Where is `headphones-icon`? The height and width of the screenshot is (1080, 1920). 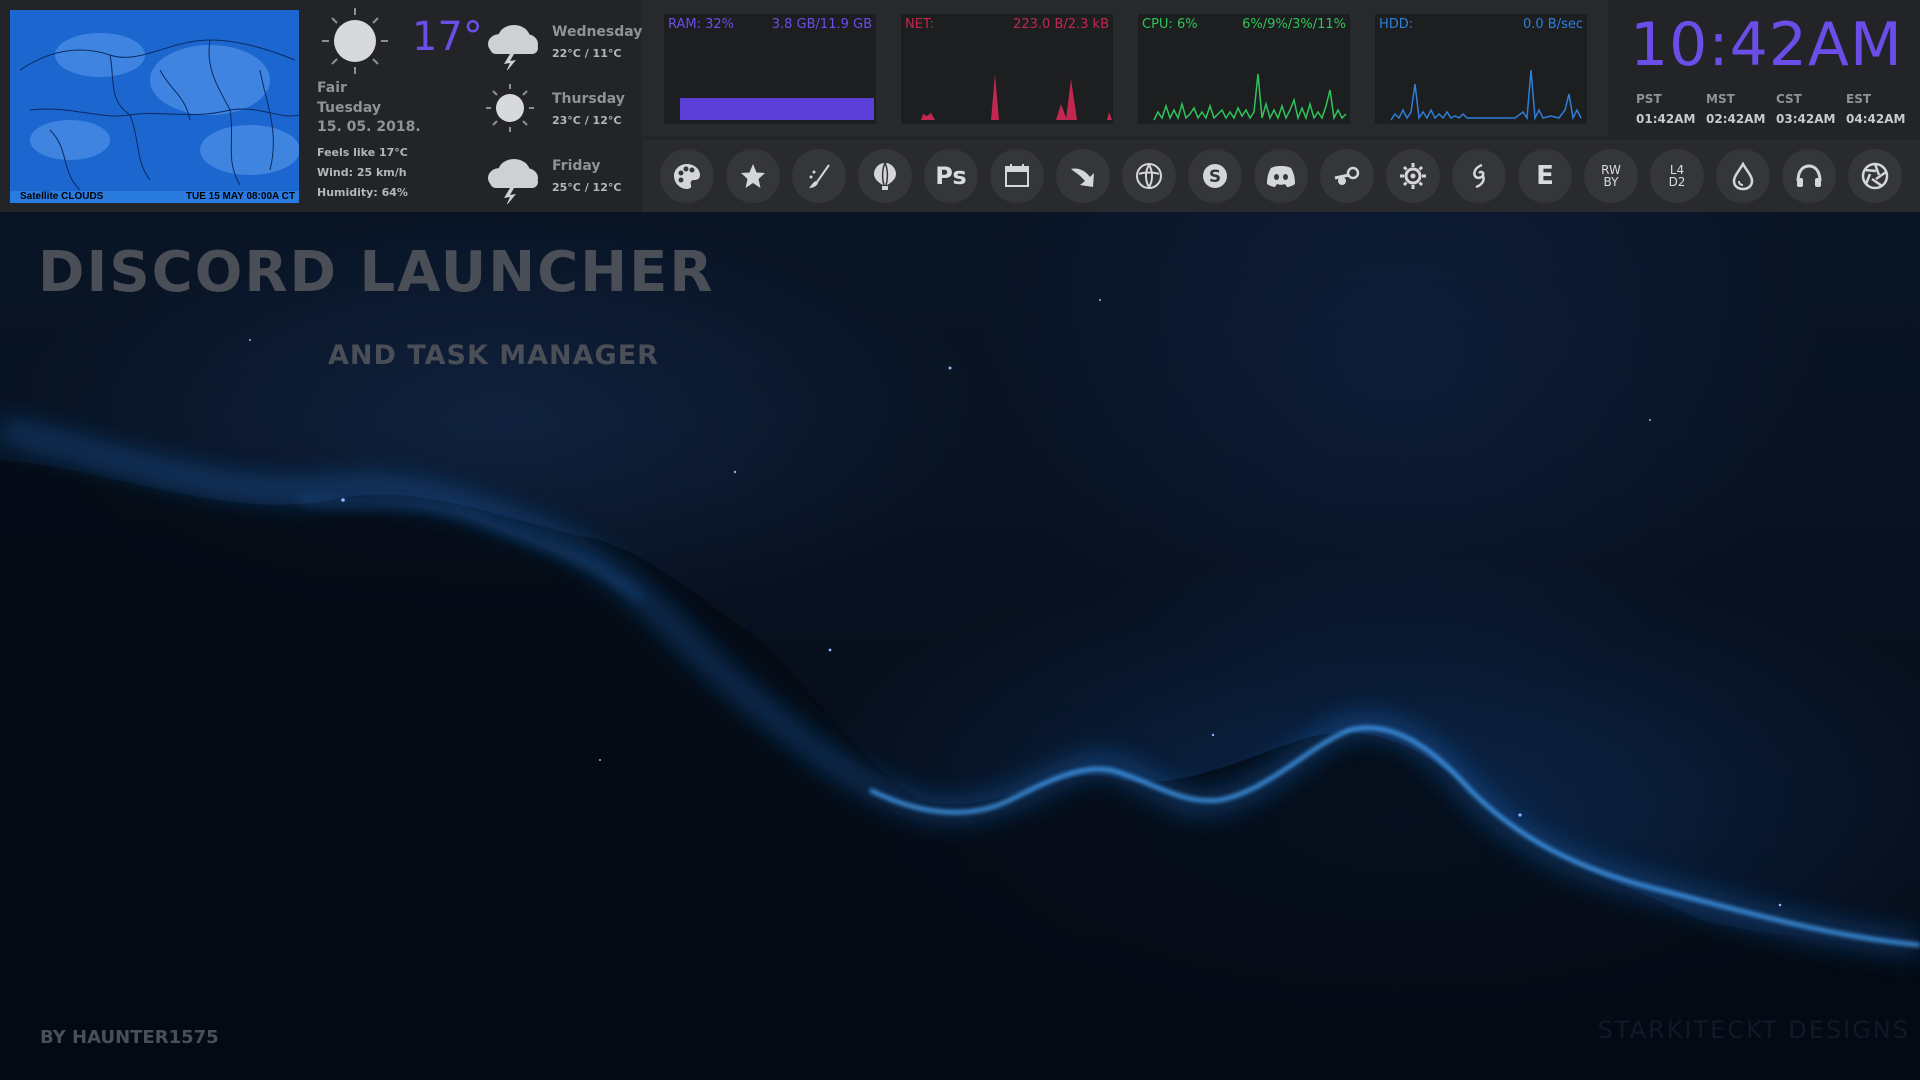
headphones-icon is located at coordinates (1809, 175).